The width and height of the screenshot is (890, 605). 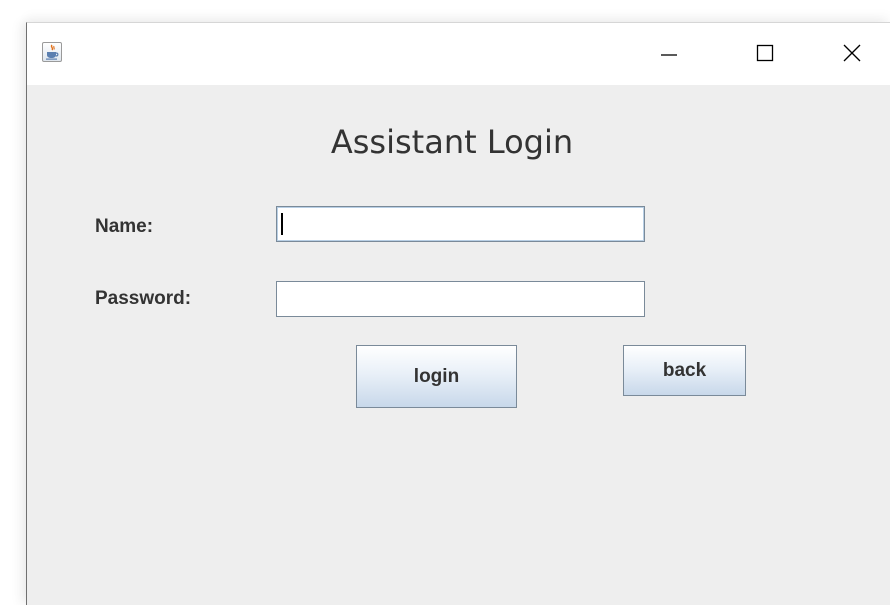 I want to click on title-bar, so click(x=458, y=54).